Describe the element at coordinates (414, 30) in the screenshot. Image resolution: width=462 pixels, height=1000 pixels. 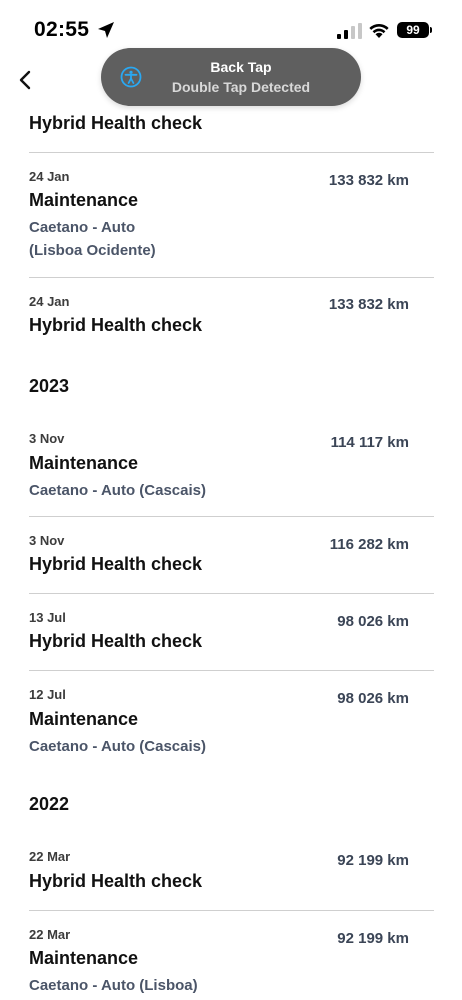
I see `battery-indicator: 99` at that location.